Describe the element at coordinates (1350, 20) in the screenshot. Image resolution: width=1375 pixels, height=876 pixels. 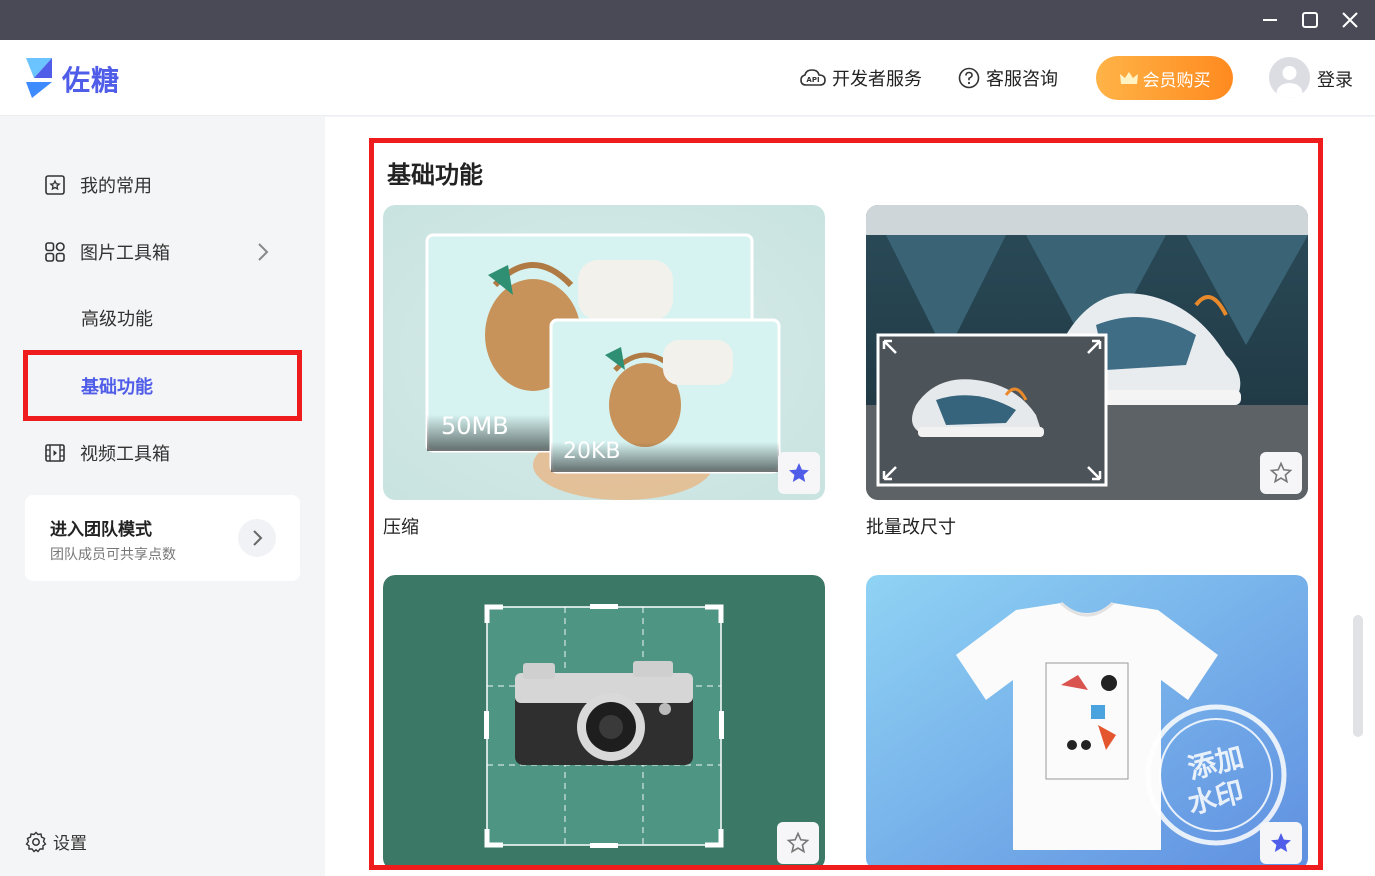
I see `close-icon` at that location.